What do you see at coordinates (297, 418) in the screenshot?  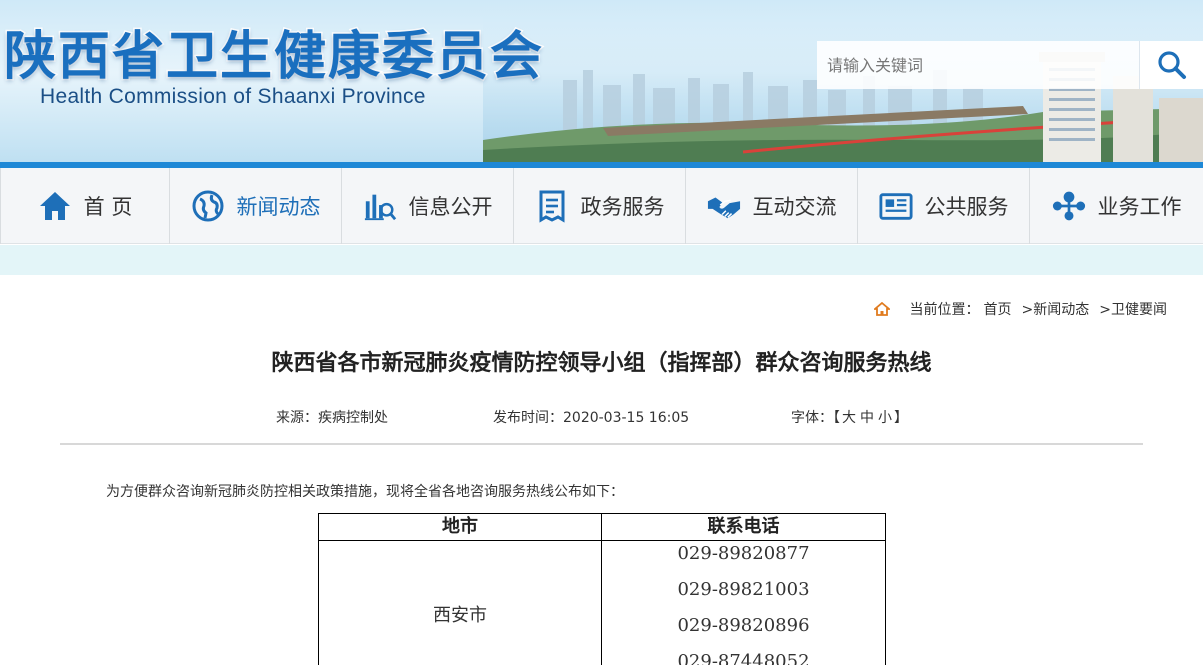 I see `source-label: 来源：` at bounding box center [297, 418].